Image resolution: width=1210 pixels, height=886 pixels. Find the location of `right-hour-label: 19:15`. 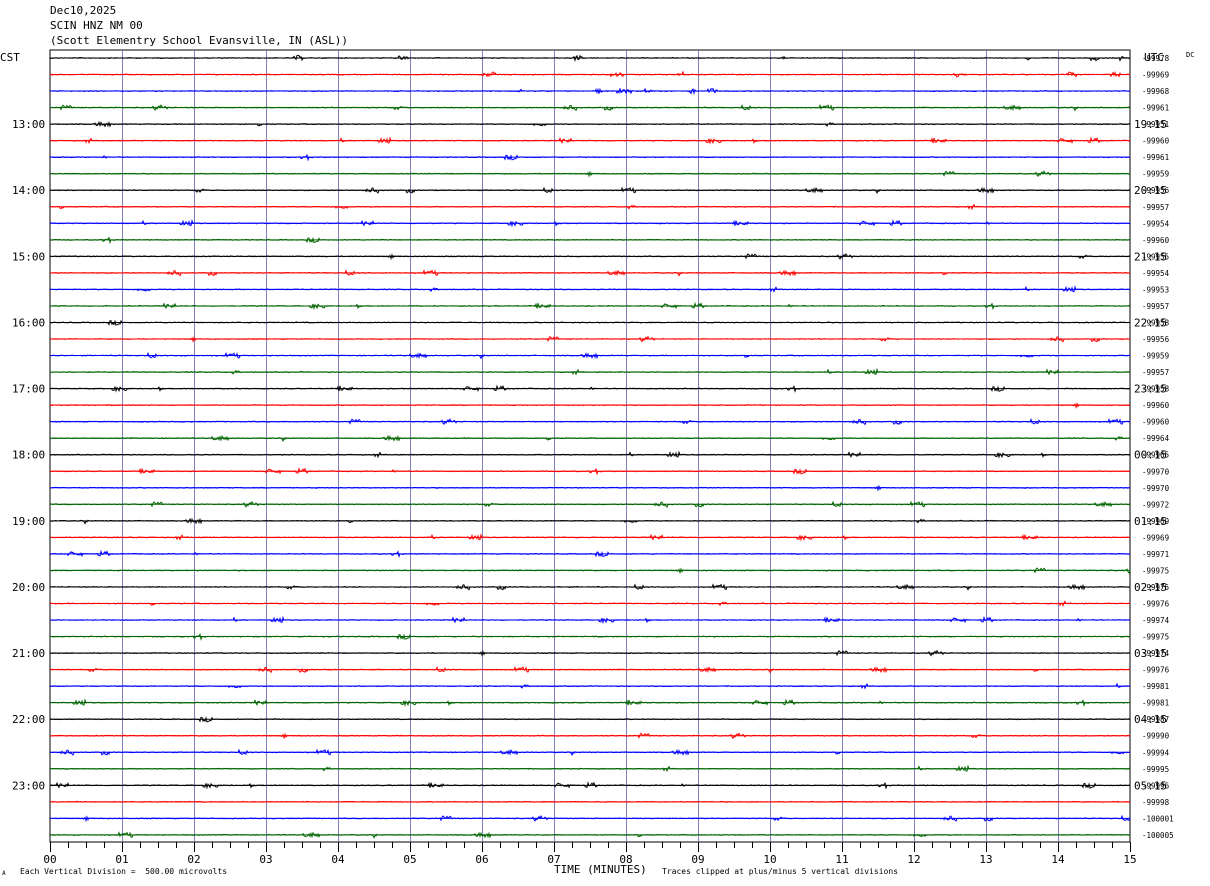

right-hour-label: 19:15 is located at coordinates (1150, 124).